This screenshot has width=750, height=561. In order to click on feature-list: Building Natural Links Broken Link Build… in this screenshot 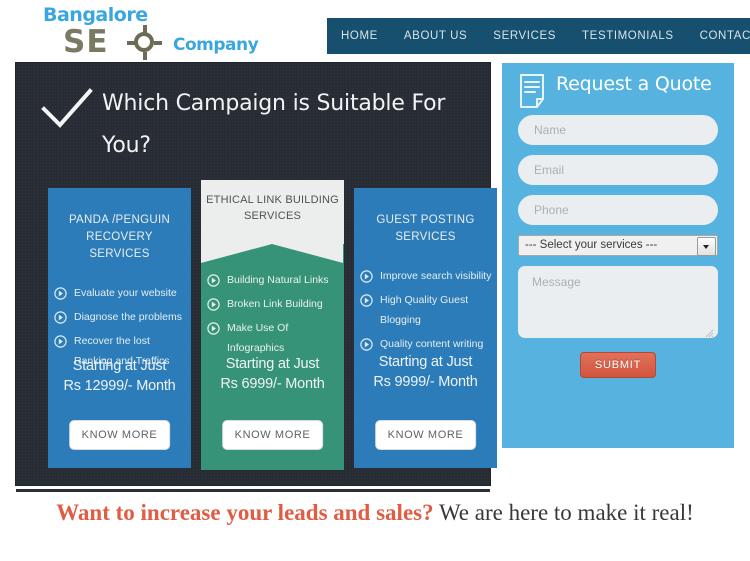, I will do `click(272, 314)`.